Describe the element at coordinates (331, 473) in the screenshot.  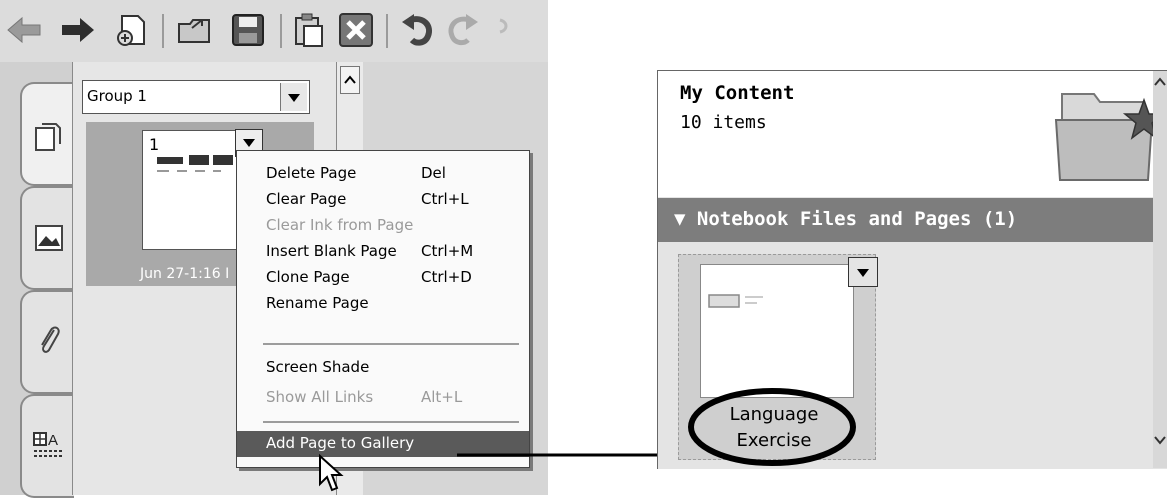
I see `mouse-cursor-icon` at that location.